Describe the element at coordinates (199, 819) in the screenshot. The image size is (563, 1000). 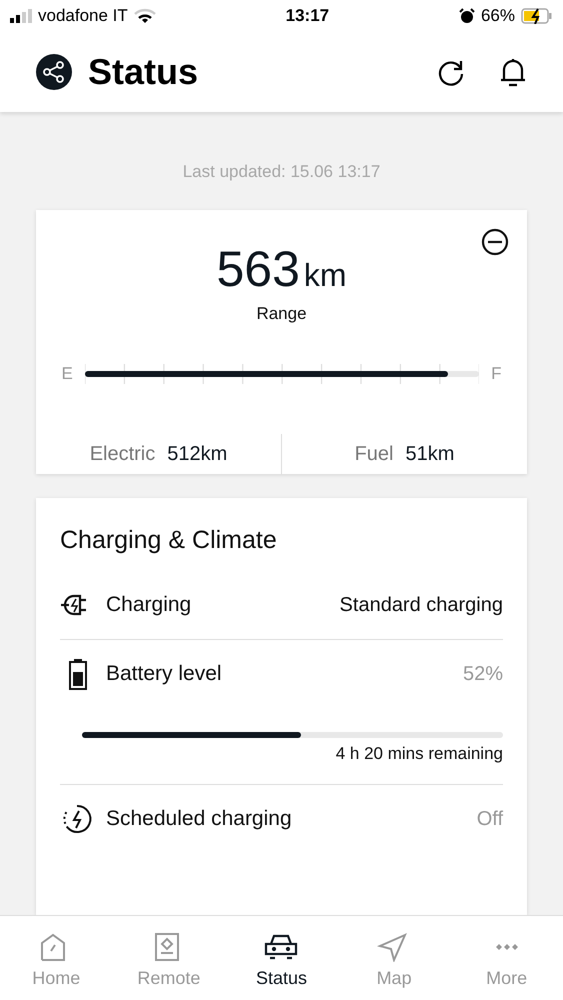
I see `setting-label: Scheduled charging` at that location.